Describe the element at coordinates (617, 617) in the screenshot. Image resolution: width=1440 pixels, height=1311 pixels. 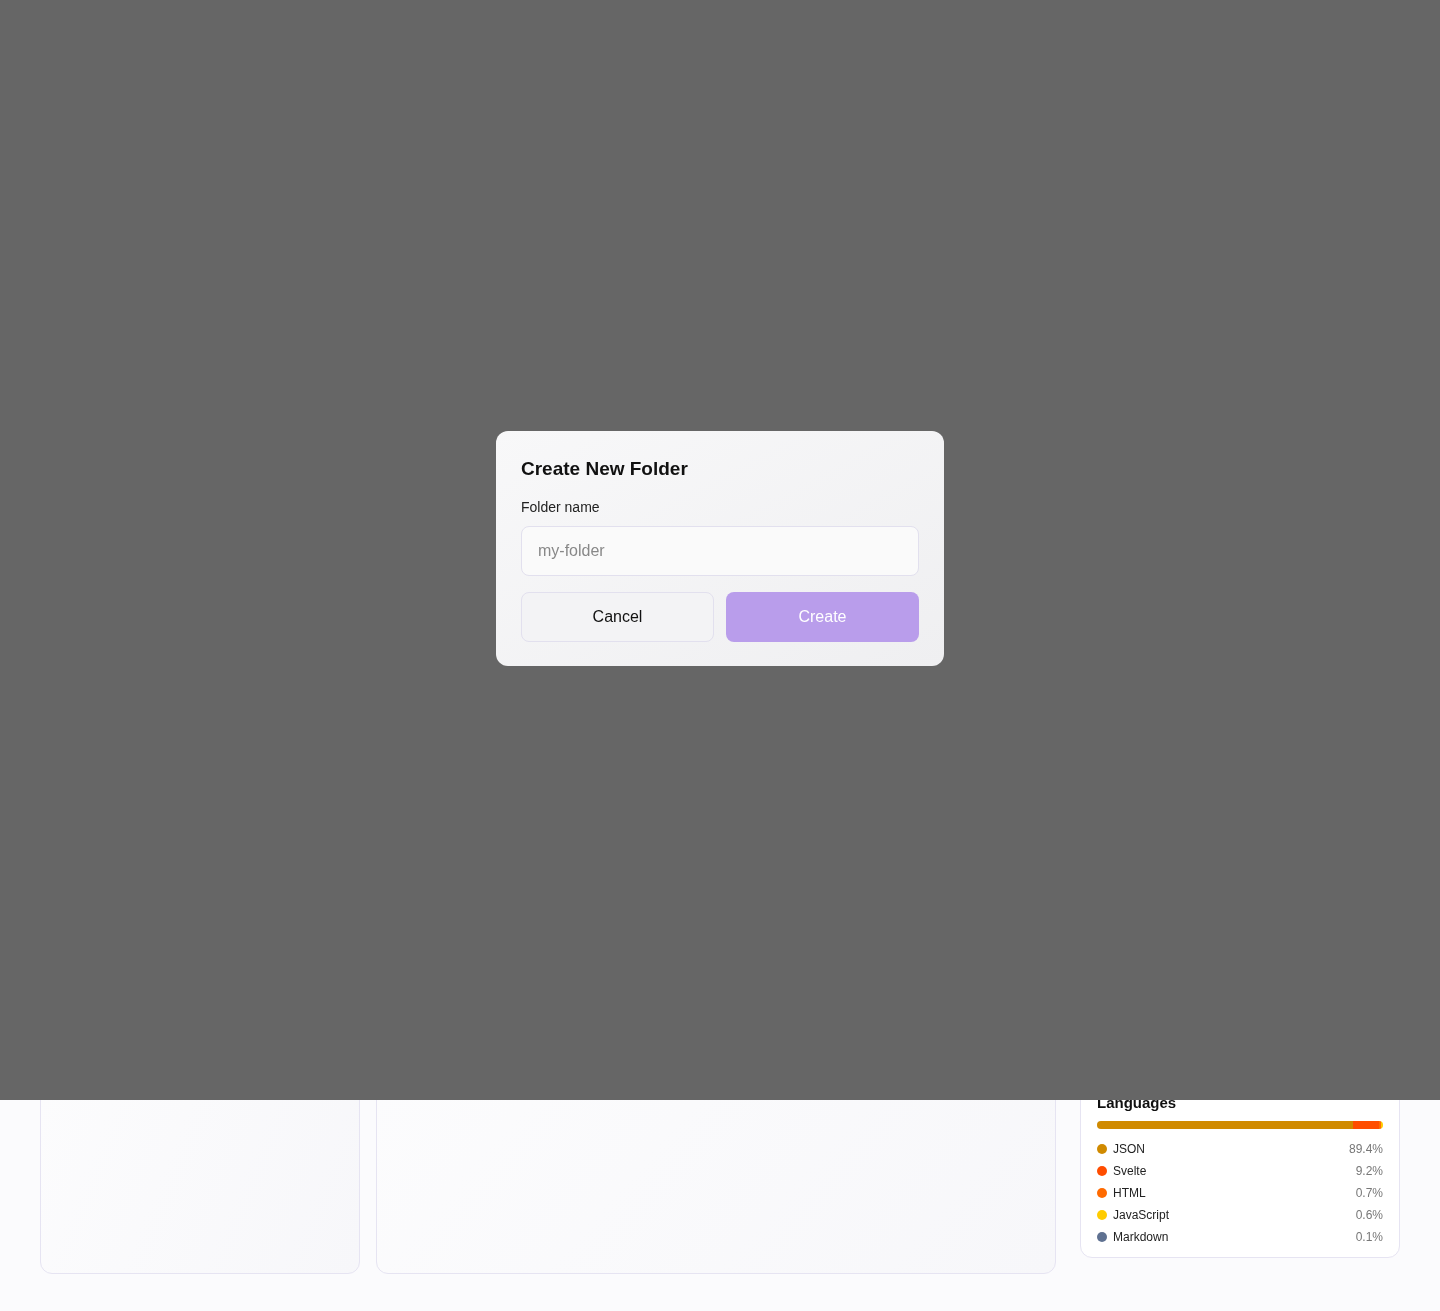
I see `cancel-button: Cancel` at that location.